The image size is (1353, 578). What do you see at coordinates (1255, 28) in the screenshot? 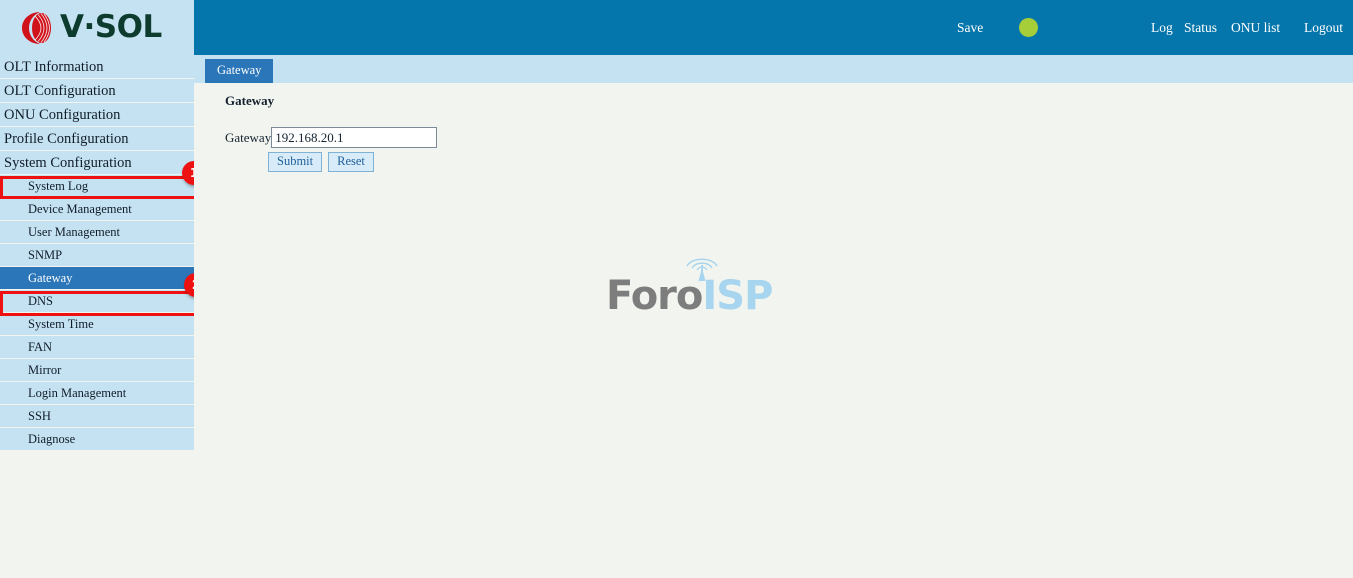
I see `onu-list-link: ONU list` at bounding box center [1255, 28].